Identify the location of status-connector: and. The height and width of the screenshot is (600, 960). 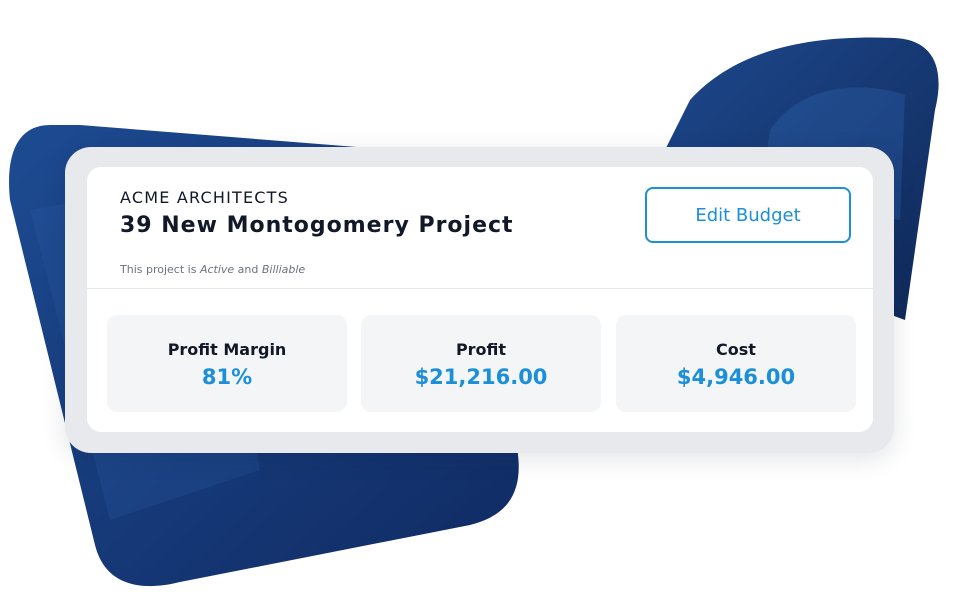
(248, 269).